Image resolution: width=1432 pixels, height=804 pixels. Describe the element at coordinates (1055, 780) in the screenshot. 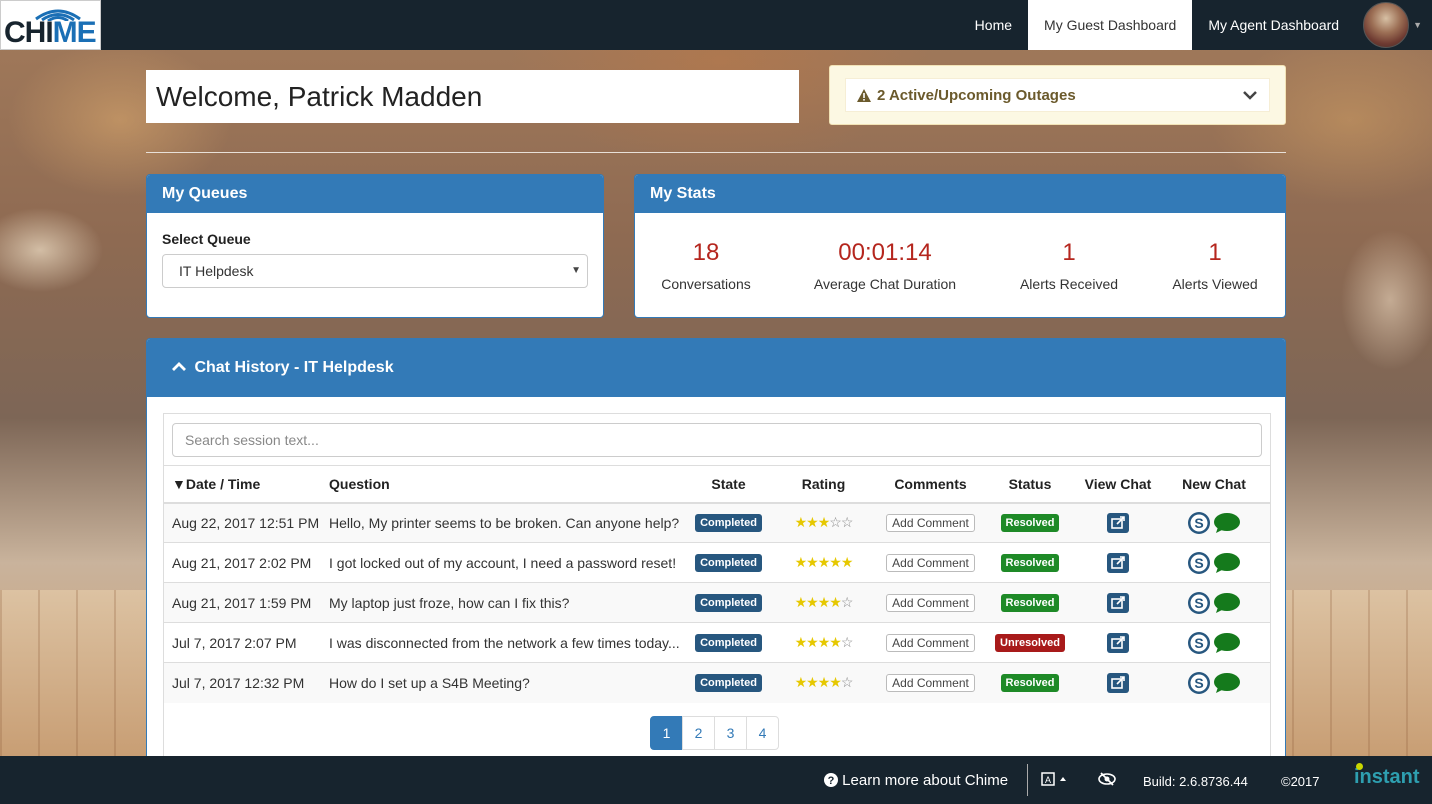

I see `language-menu: A` at that location.